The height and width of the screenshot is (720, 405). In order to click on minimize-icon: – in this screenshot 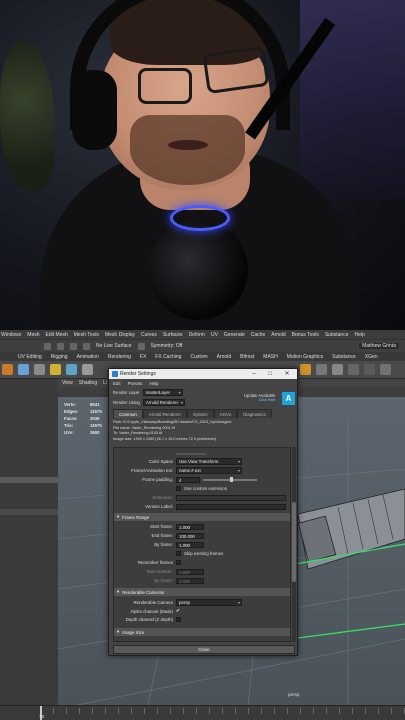, I will do `click(254, 374)`.